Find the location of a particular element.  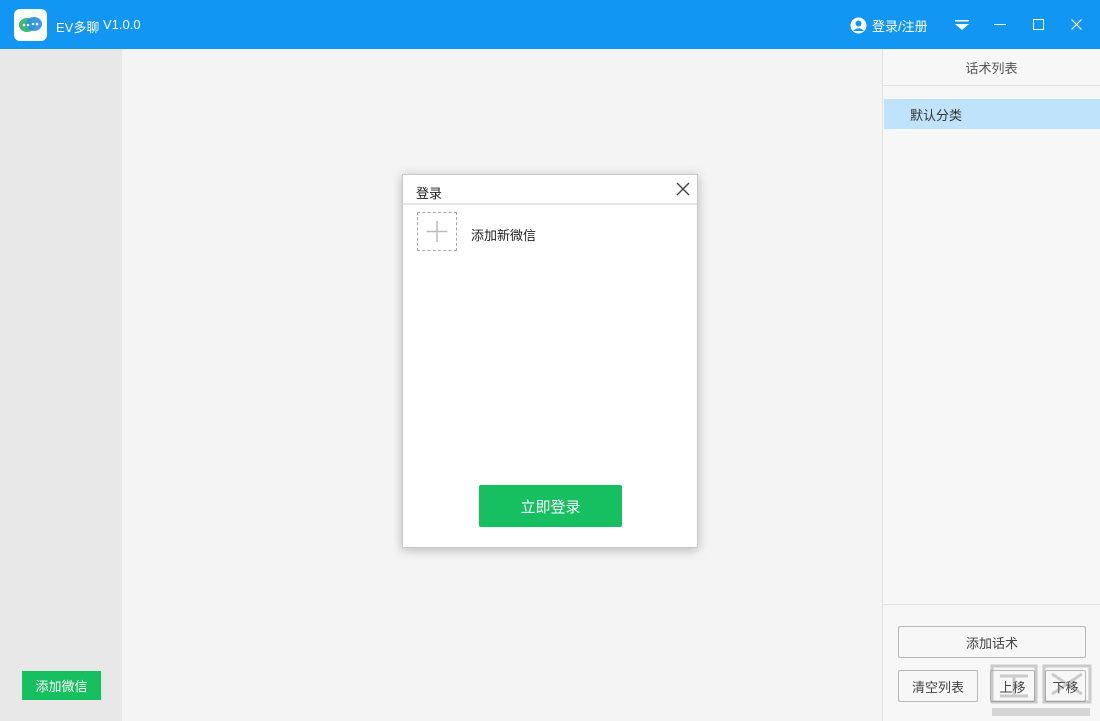

add-script-button: 添加话术 is located at coordinates (992, 642).